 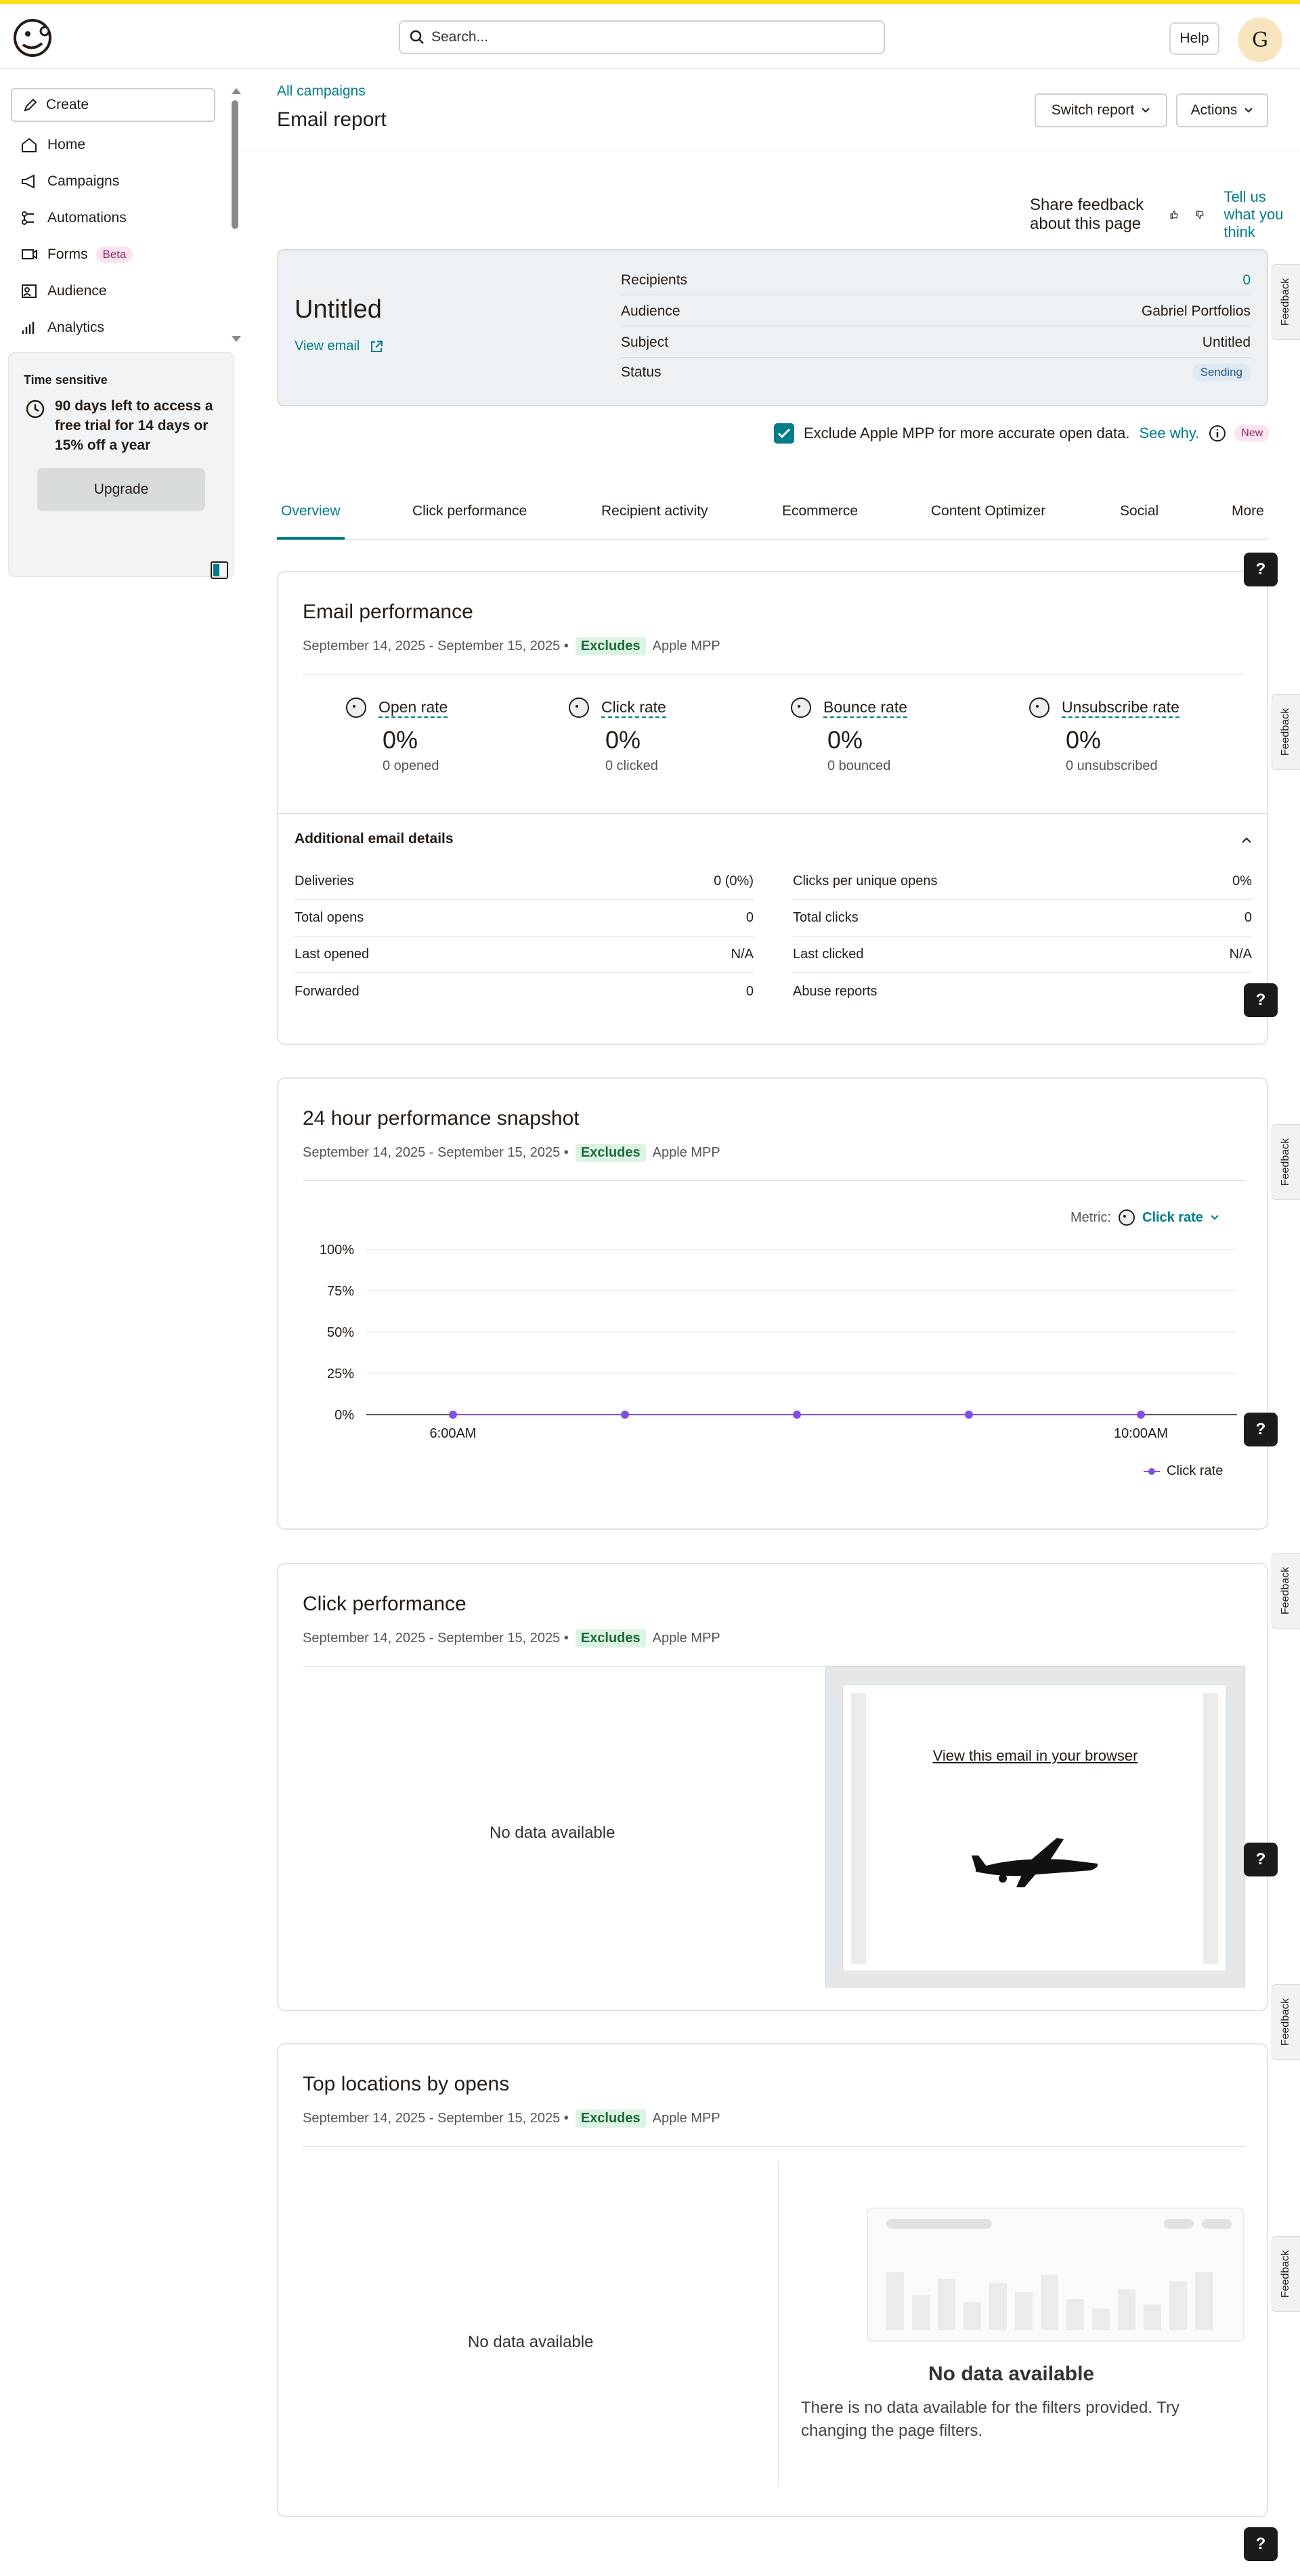 I want to click on unsubscribe-rate-sub: 0 unsubscribed, so click(x=1112, y=765).